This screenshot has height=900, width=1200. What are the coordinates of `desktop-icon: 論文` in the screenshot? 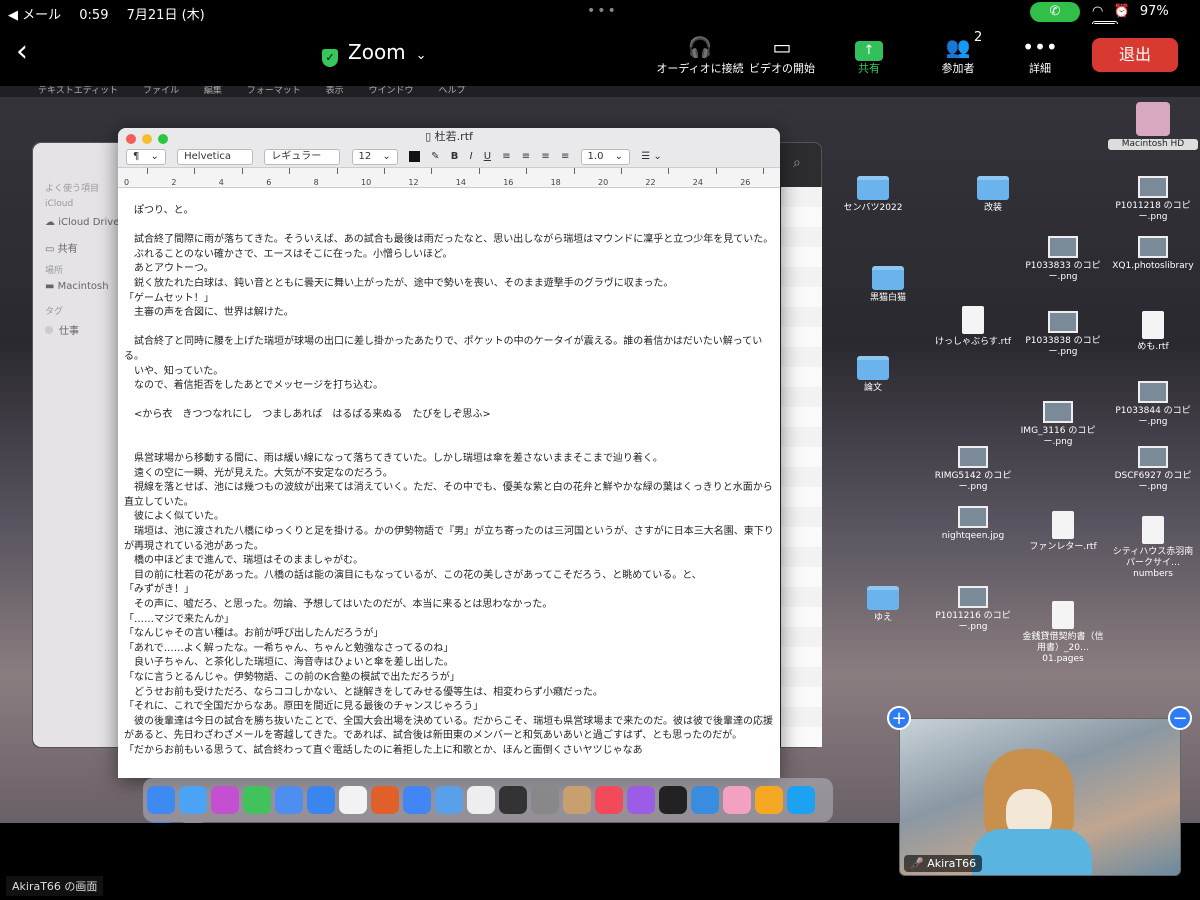 It's located at (873, 375).